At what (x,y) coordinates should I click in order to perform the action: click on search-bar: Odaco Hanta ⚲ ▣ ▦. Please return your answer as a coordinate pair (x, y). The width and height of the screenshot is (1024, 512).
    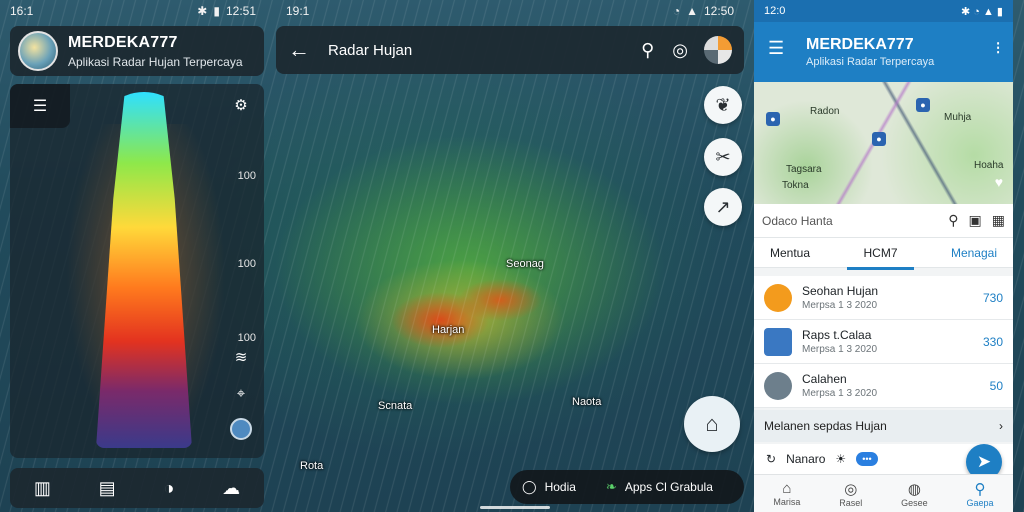
    Looking at the image, I should click on (883, 221).